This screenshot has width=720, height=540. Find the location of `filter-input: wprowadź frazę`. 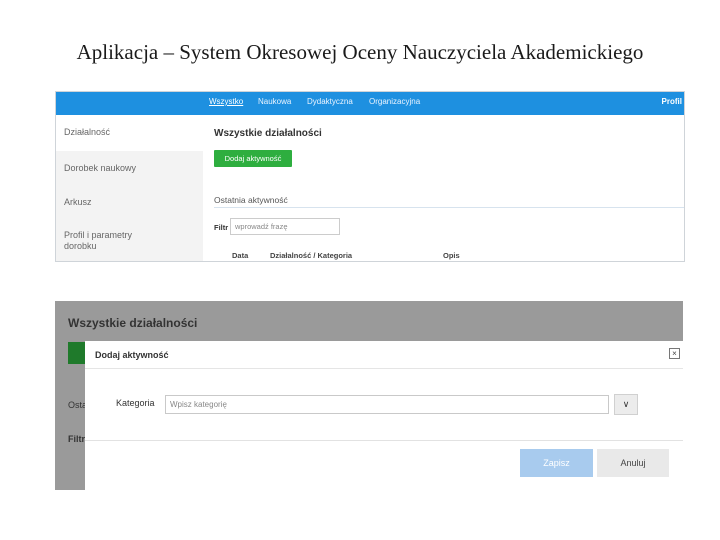

filter-input: wprowadź frazę is located at coordinates (285, 226).